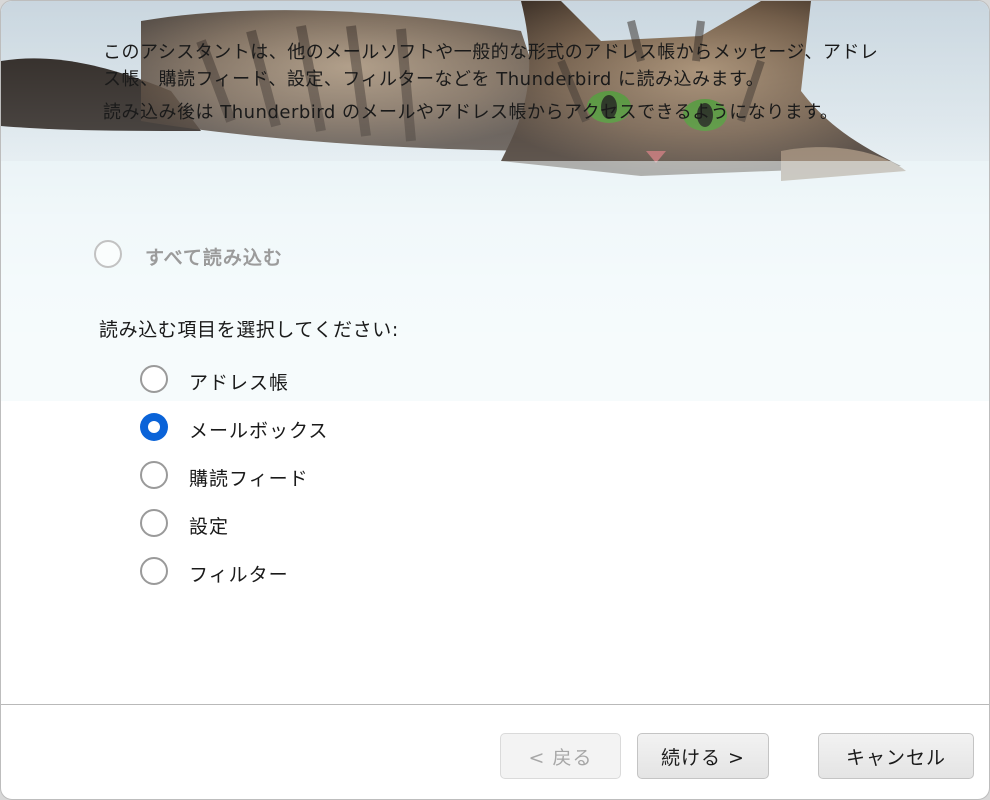 This screenshot has height=800, width=990. I want to click on back-button: < 戻る, so click(560, 756).